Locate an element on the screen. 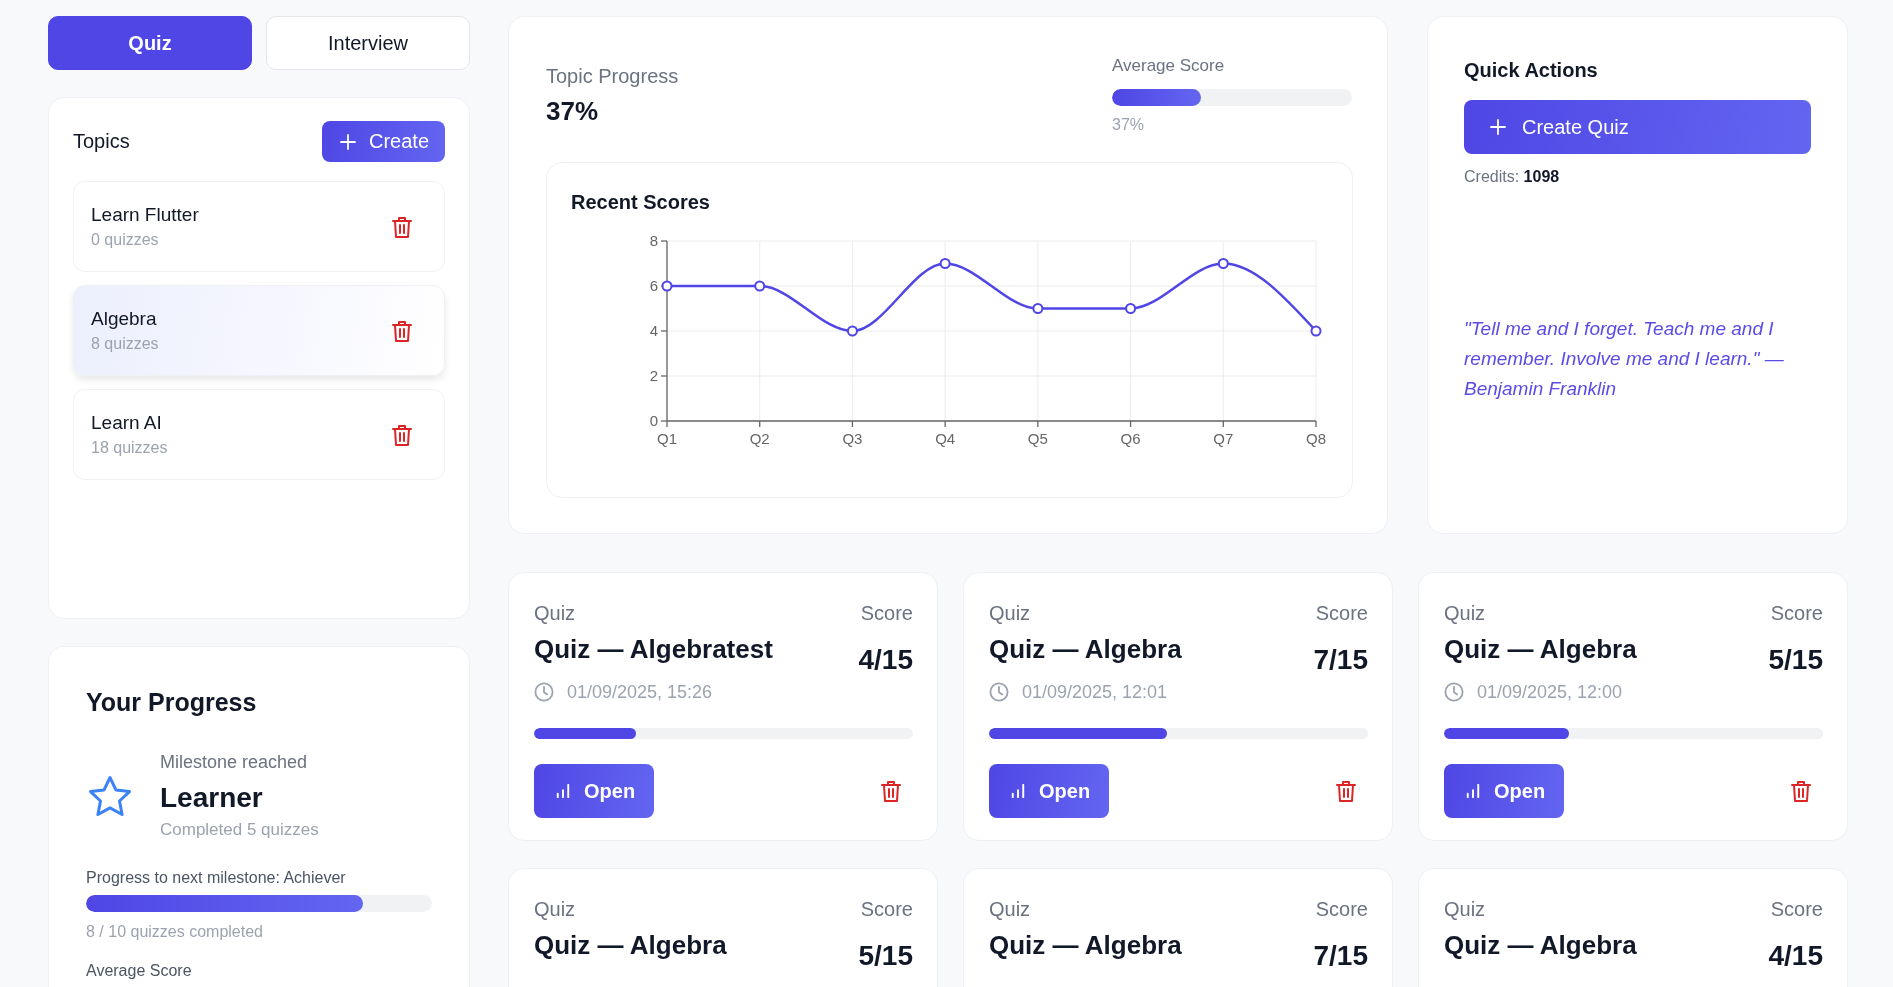  topic-progress-value: 37% is located at coordinates (573, 111).